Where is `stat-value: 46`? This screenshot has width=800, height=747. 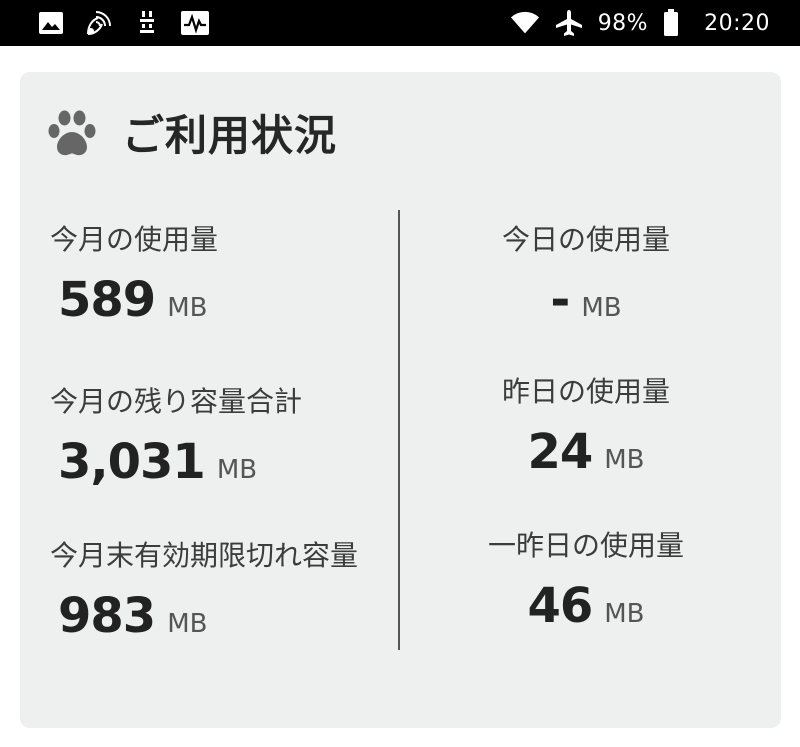 stat-value: 46 is located at coordinates (560, 606).